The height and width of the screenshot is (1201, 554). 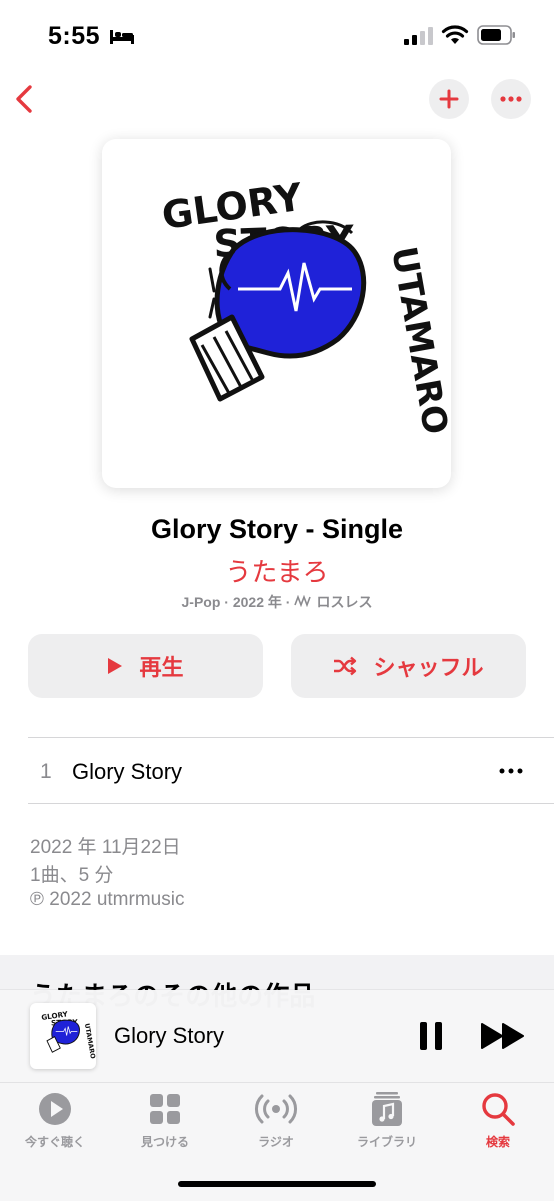 What do you see at coordinates (169, 1036) in the screenshot?
I see `now-playing-title: Glory Story` at bounding box center [169, 1036].